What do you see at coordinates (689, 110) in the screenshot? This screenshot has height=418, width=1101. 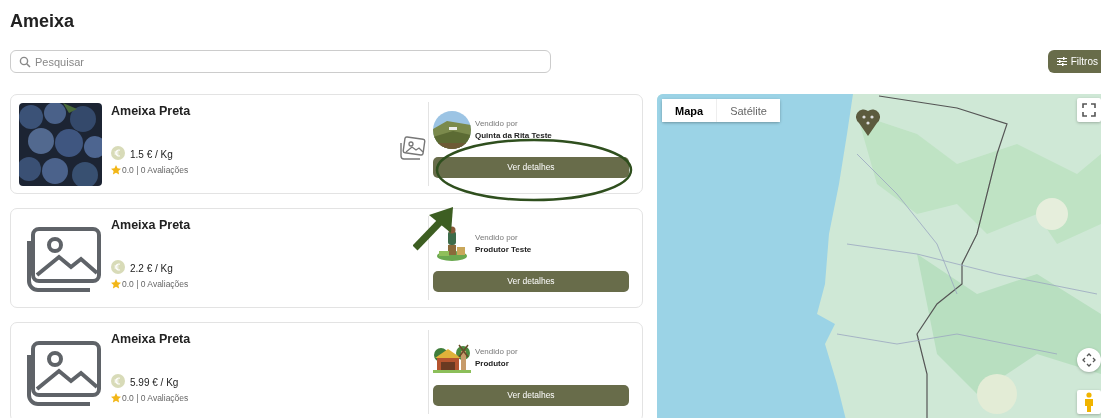 I see `map-type-tab: Mapa` at bounding box center [689, 110].